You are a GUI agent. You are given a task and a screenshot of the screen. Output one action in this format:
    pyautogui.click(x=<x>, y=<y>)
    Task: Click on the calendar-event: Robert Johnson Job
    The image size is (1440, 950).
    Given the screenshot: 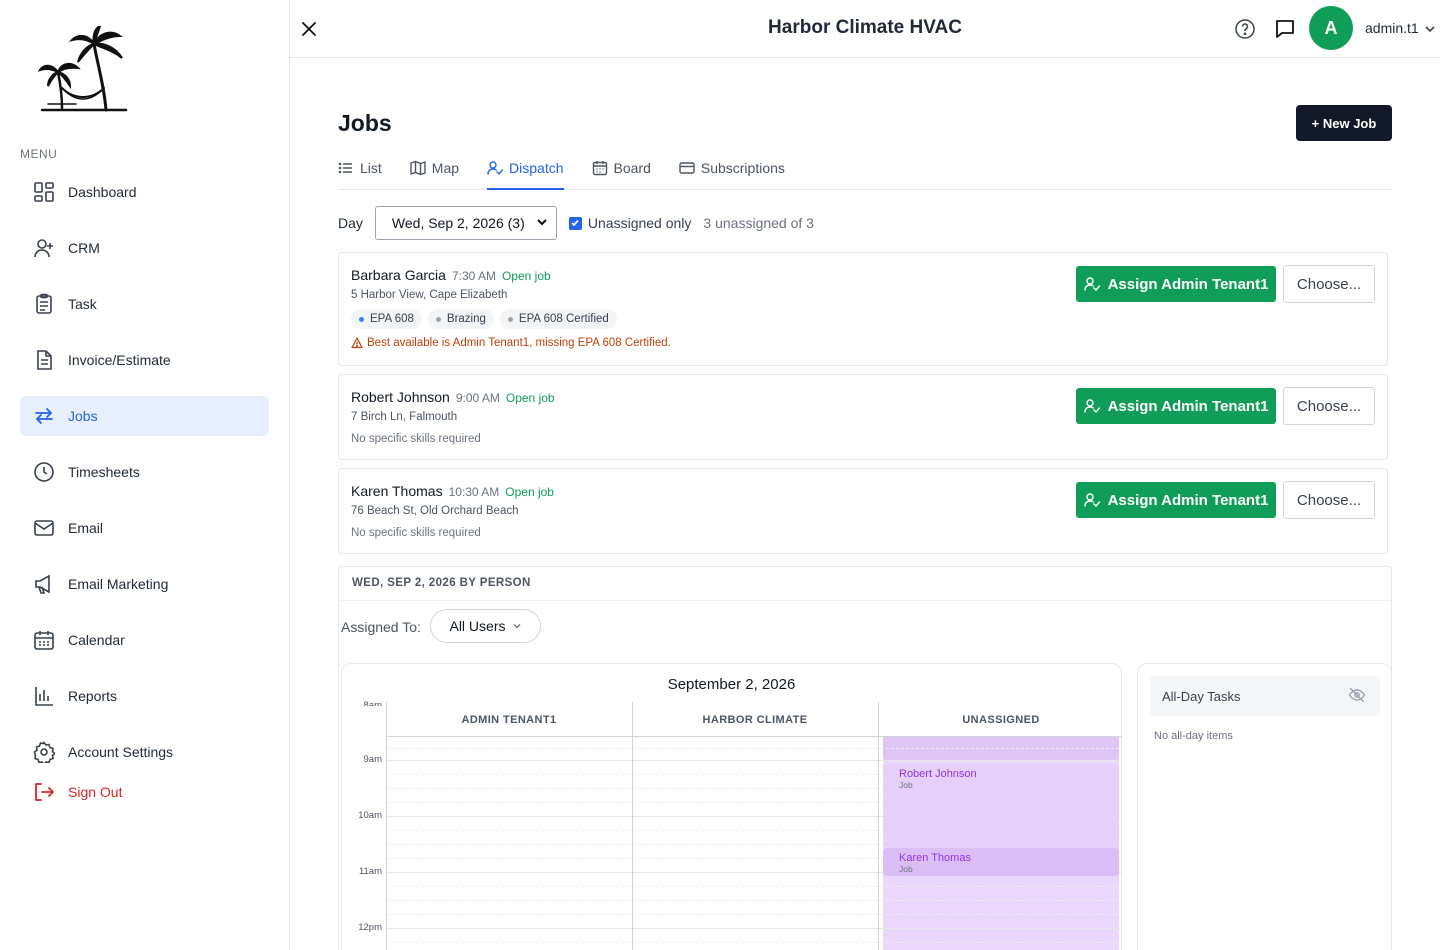 What is the action you would take?
    pyautogui.click(x=1001, y=806)
    